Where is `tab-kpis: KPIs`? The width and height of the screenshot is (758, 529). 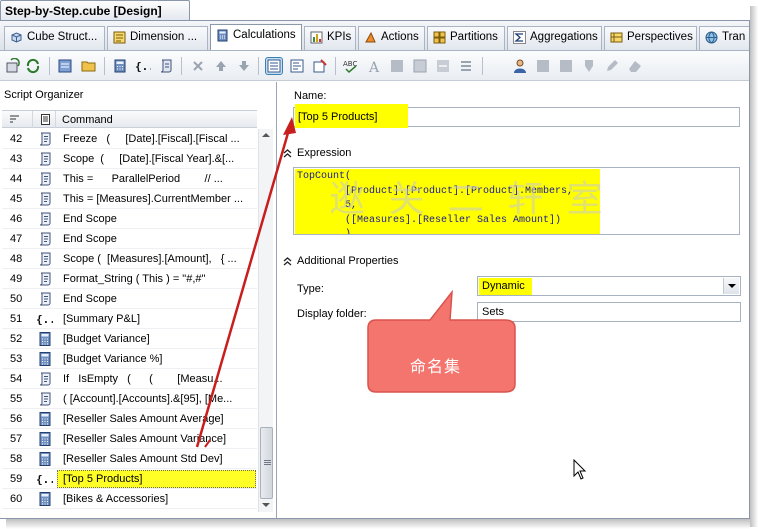
tab-kpis: KPIs is located at coordinates (330, 38).